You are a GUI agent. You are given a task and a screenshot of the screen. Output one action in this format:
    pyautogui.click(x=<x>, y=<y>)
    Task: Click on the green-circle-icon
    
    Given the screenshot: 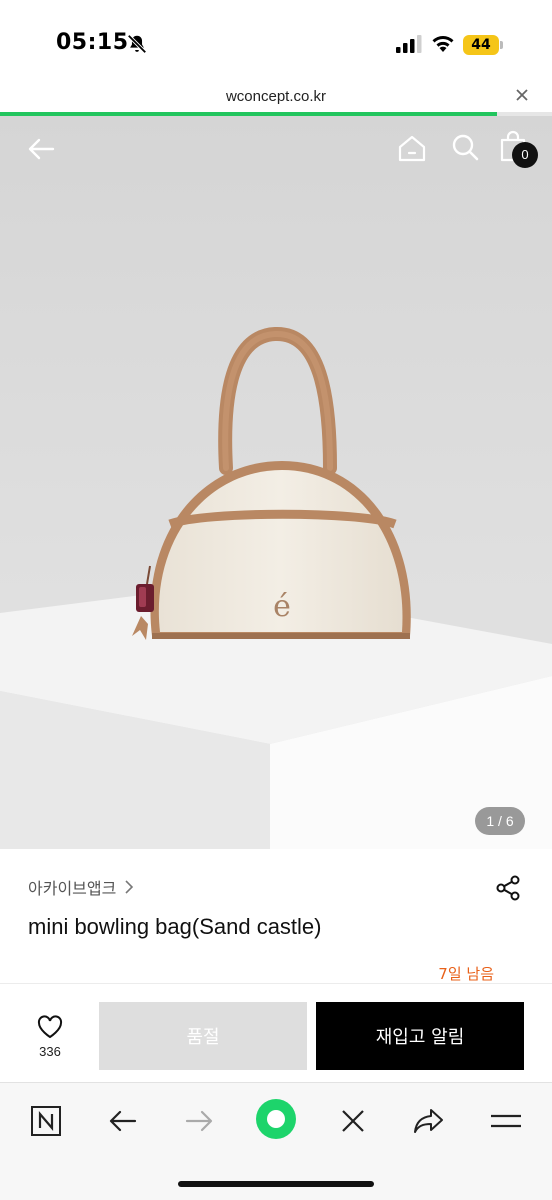 What is the action you would take?
    pyautogui.click(x=276, y=1119)
    